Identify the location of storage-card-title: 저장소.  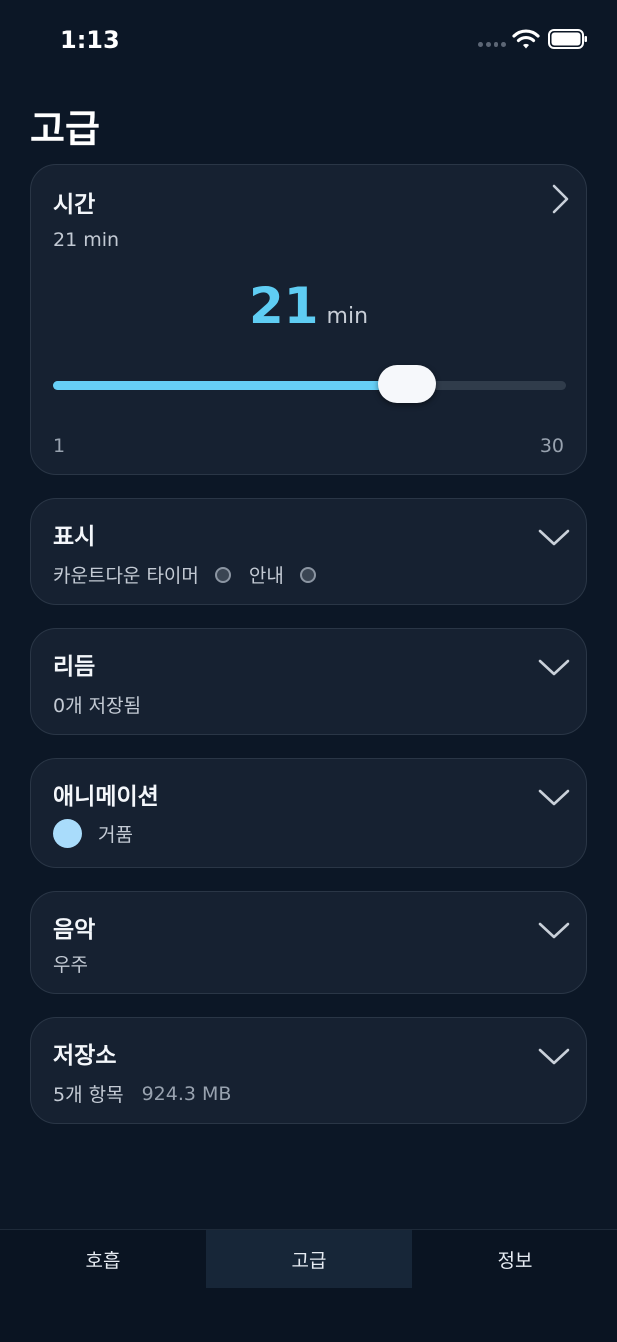
(85, 1056).